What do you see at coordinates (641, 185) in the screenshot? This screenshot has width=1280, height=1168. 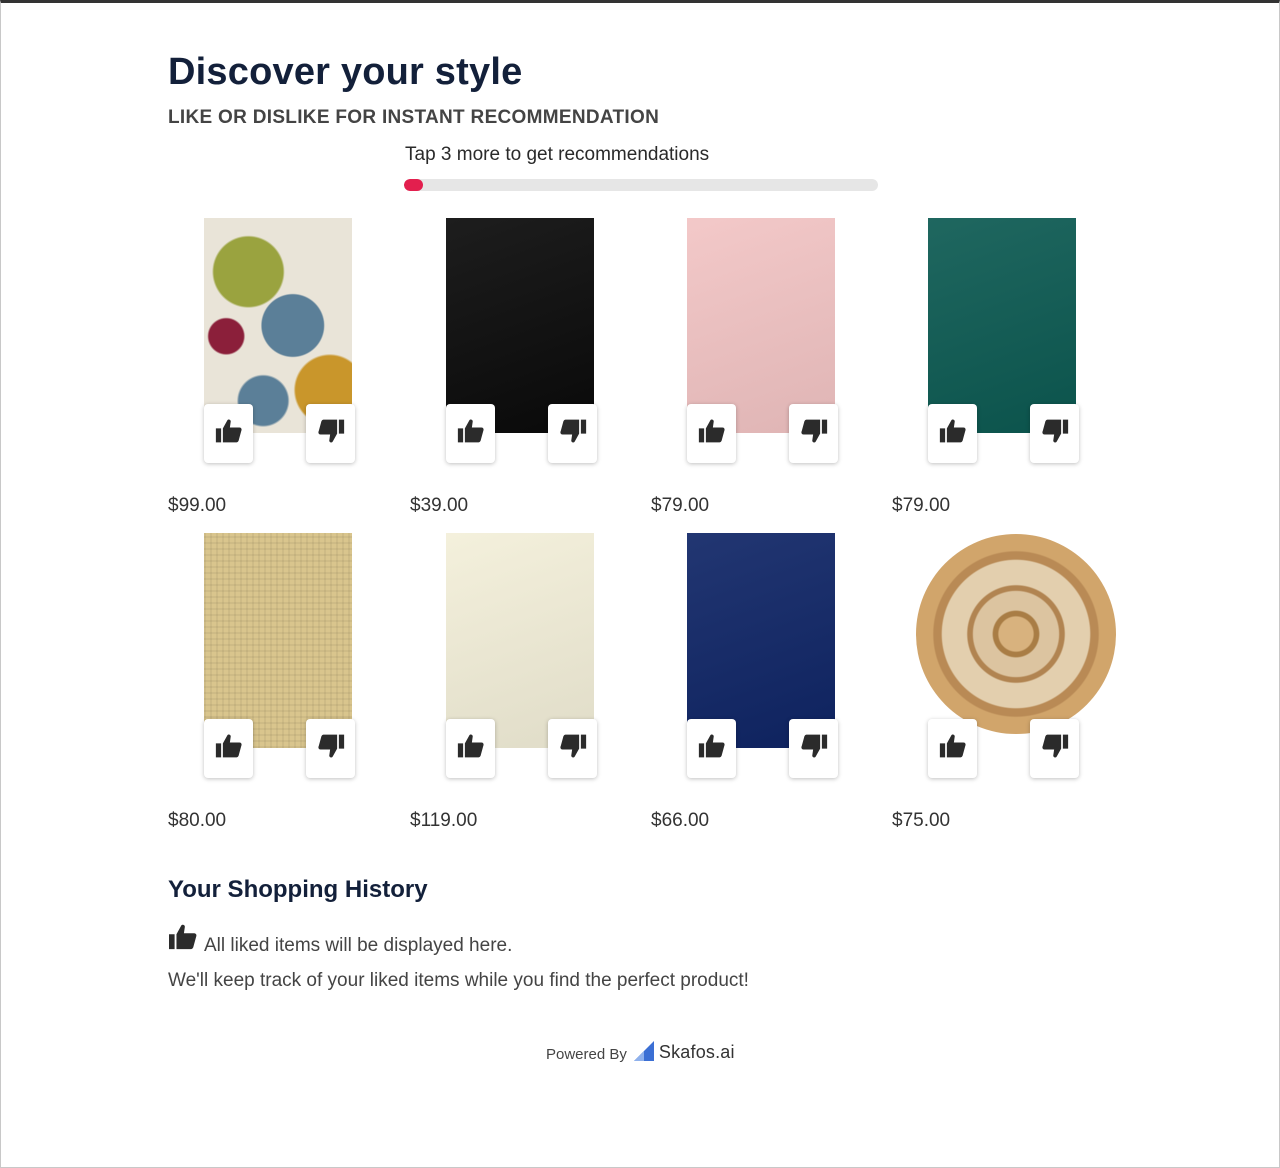 I see `progress-bar` at bounding box center [641, 185].